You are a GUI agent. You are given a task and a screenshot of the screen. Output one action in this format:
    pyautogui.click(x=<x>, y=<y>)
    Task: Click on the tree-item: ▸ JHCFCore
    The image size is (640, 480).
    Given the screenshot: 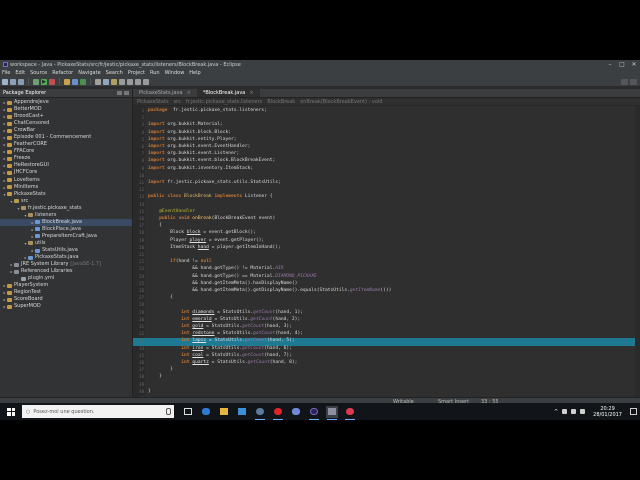 What is the action you would take?
    pyautogui.click(x=66, y=172)
    